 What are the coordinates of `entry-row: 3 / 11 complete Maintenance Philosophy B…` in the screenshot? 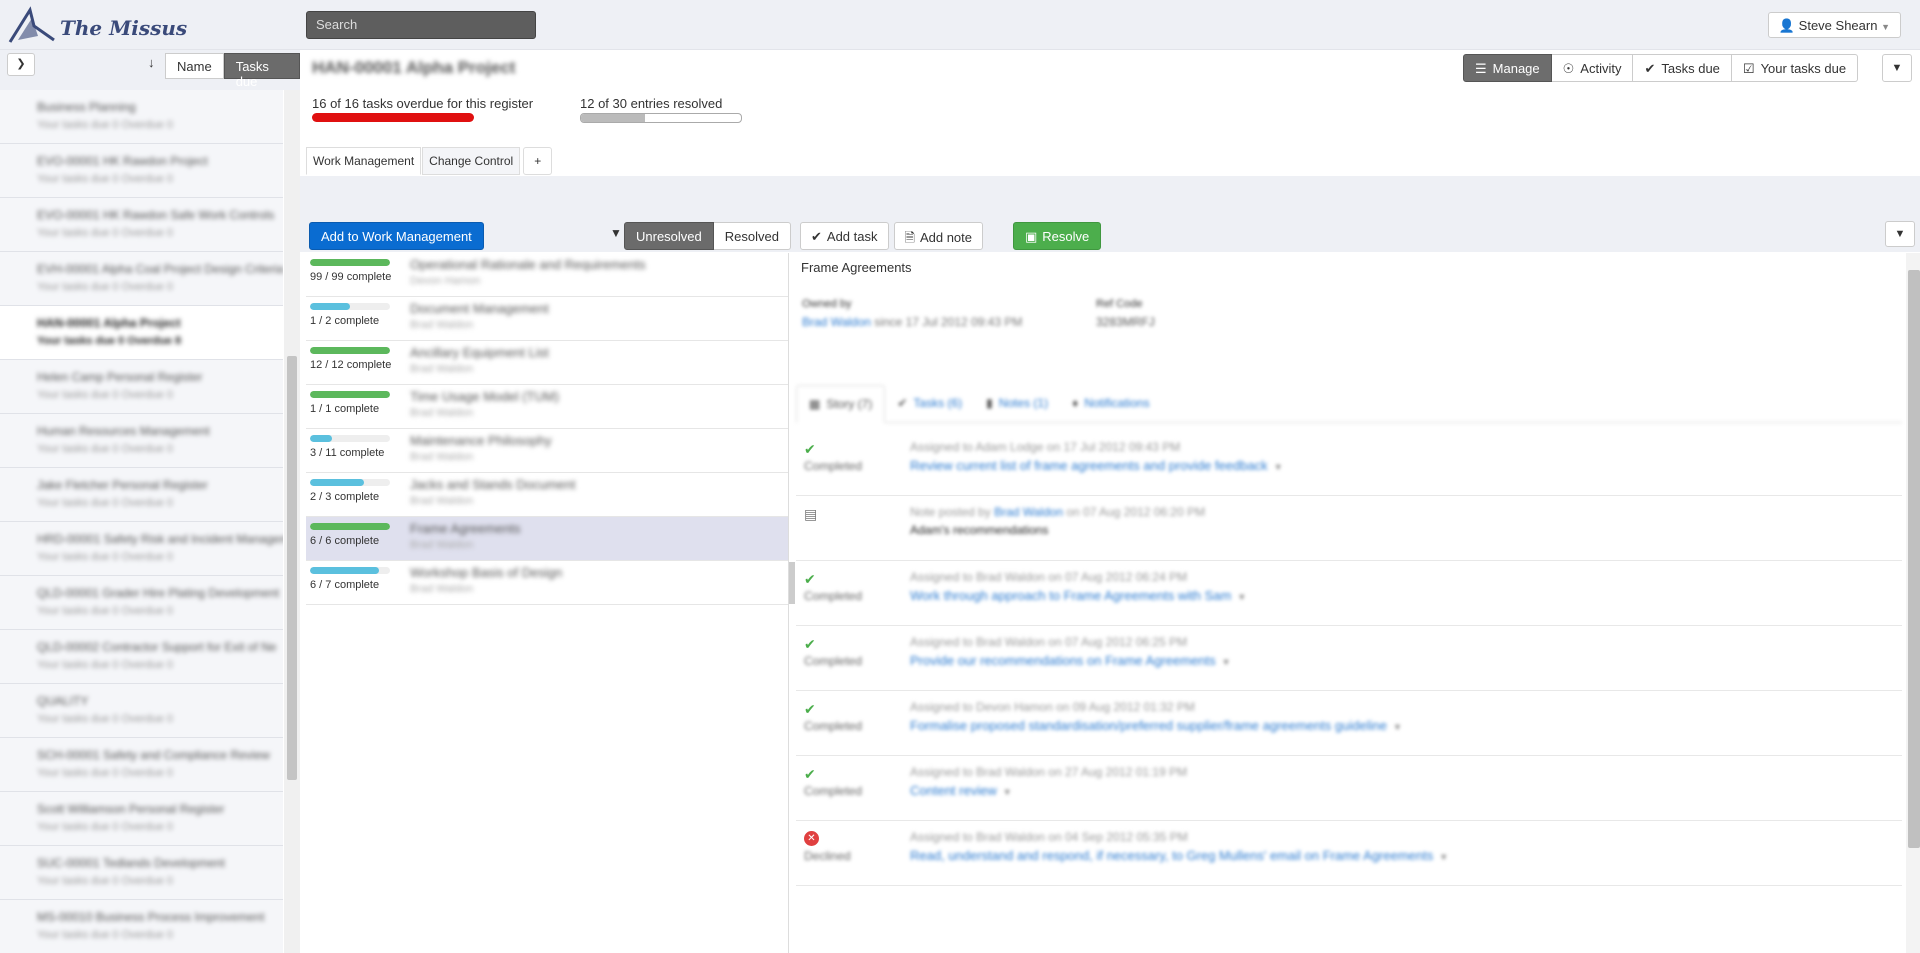 It's located at (547, 451).